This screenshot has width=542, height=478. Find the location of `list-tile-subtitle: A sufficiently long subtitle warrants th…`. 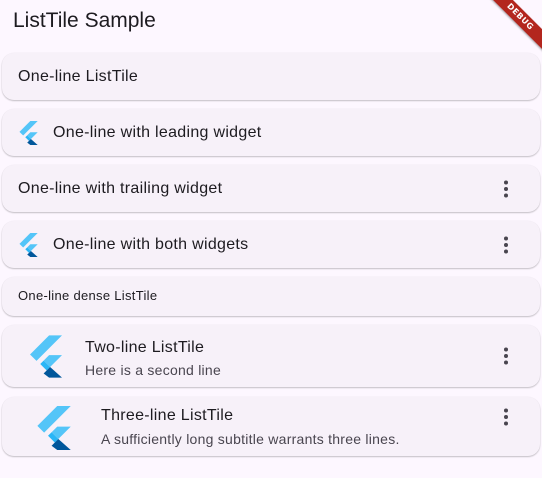

list-tile-subtitle: A sufficiently long subtitle warrants th… is located at coordinates (250, 439).